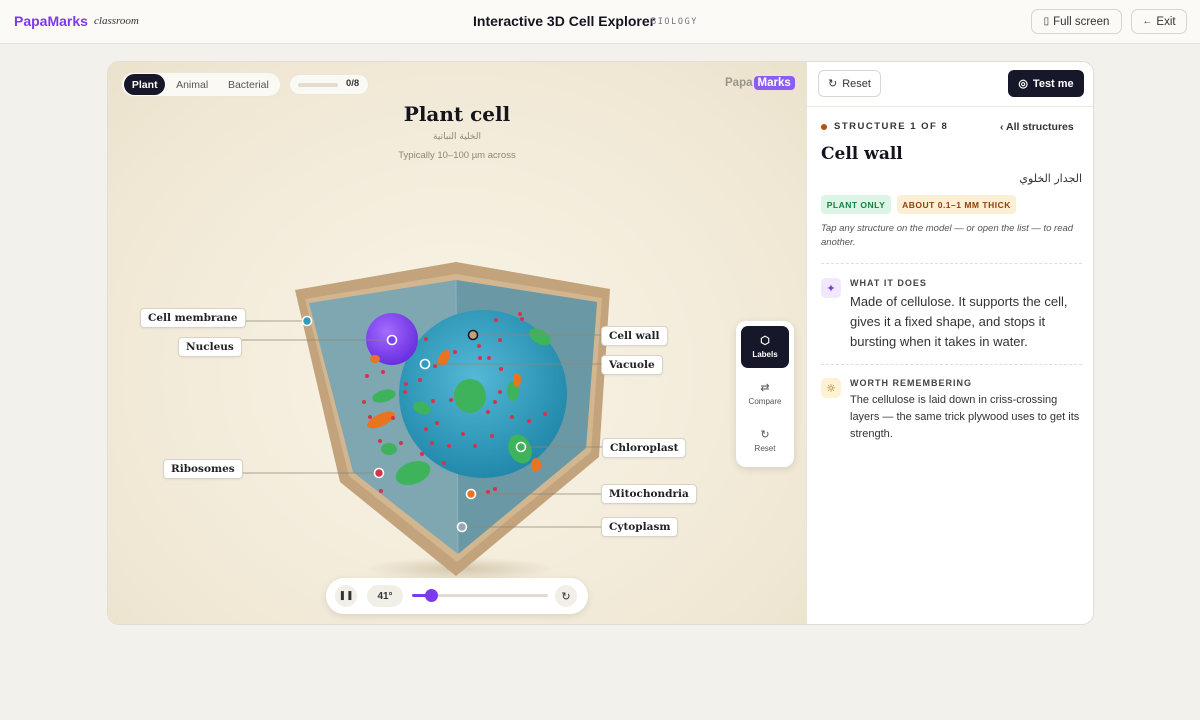 This screenshot has width=1200, height=720. Describe the element at coordinates (765, 448) in the screenshot. I see `view-reset-text: Reset` at that location.